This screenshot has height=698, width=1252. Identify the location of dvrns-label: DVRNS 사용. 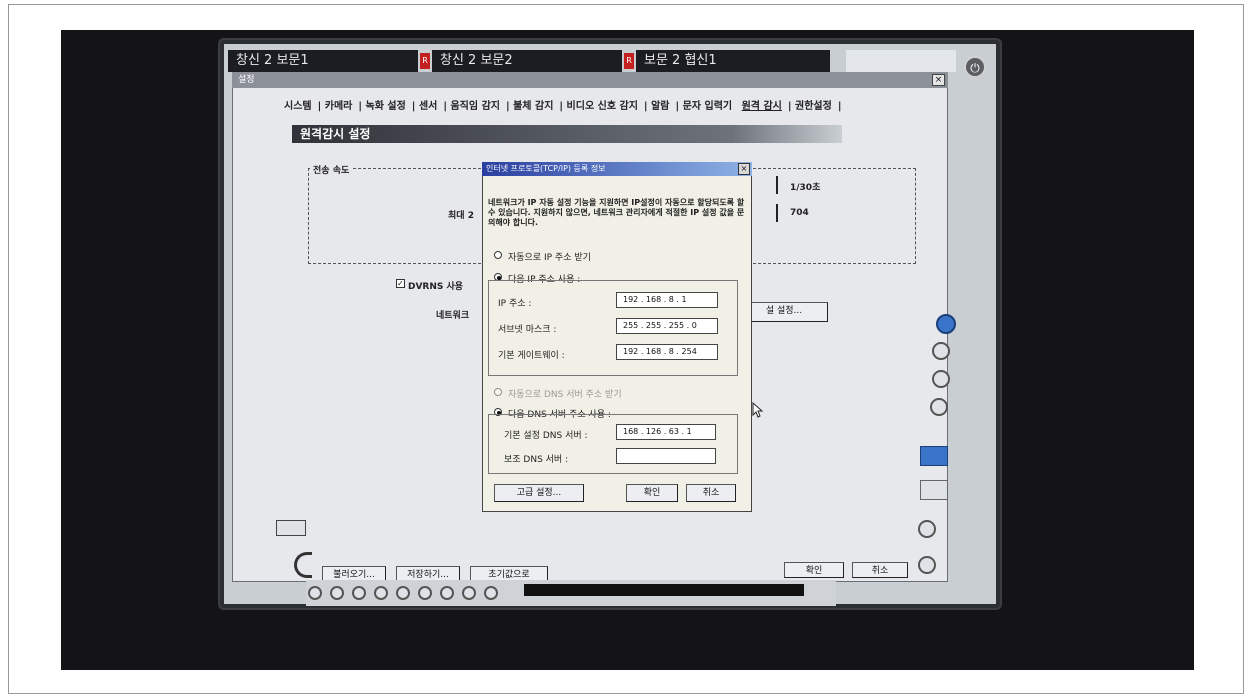
(436, 287).